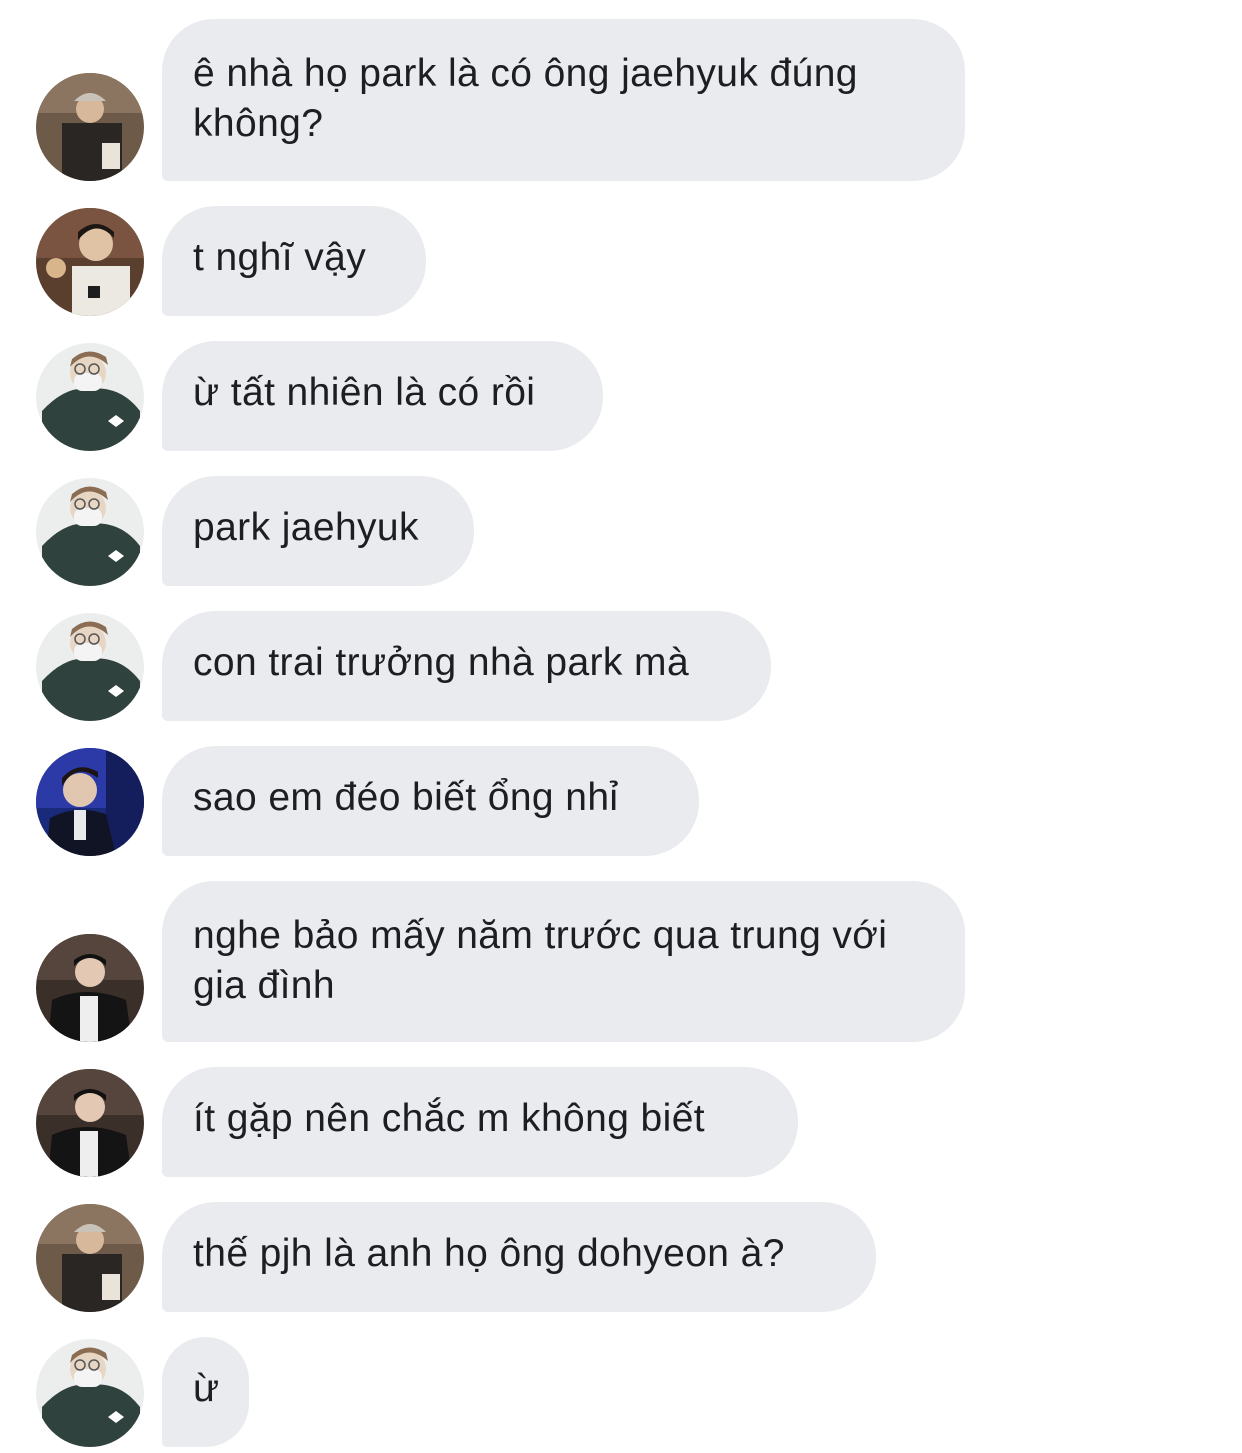  I want to click on avatar-blue-stage-man-icon, so click(90, 802).